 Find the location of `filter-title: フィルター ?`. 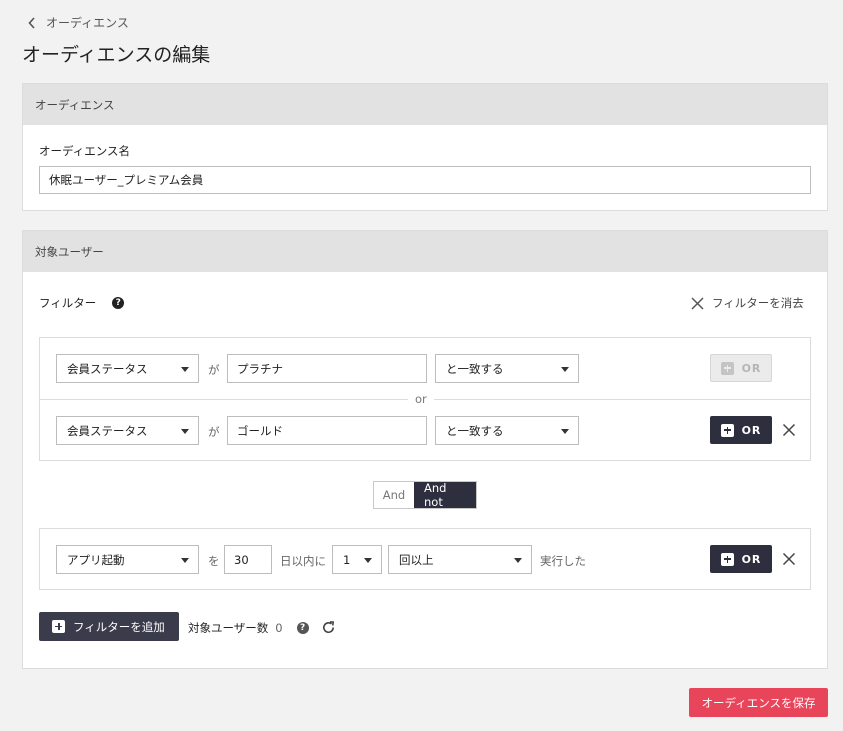

filter-title: フィルター ? is located at coordinates (82, 303).